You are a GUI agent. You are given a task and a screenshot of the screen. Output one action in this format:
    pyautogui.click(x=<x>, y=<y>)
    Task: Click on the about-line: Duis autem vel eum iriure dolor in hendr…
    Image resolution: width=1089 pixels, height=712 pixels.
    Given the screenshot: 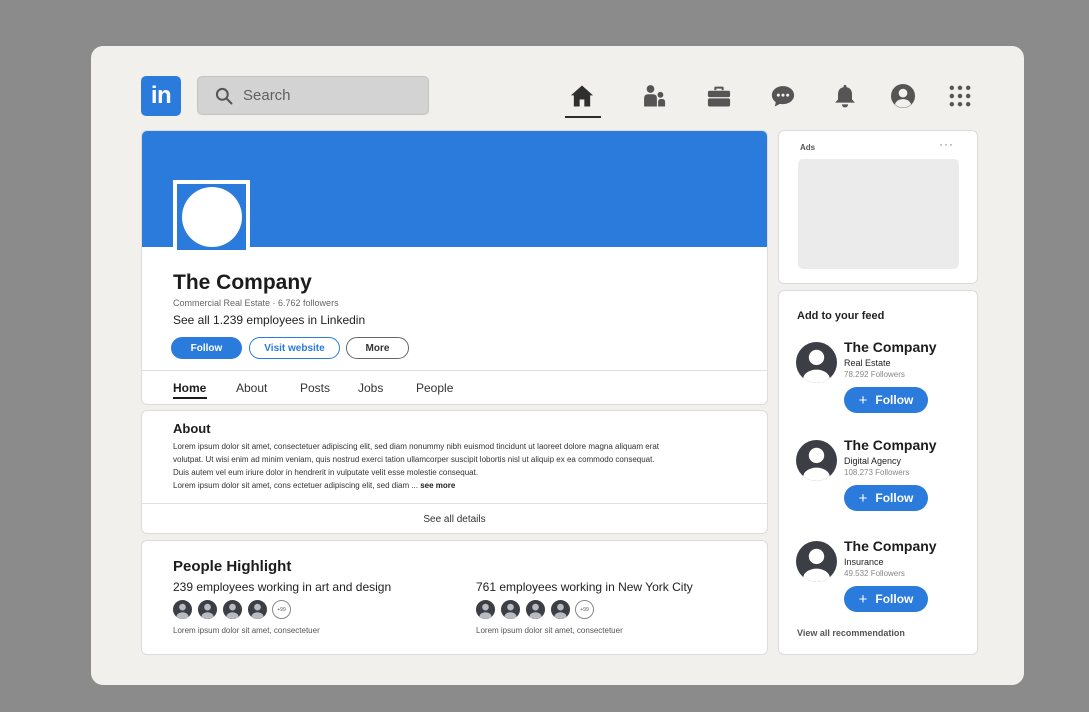 What is the action you would take?
    pyautogui.click(x=326, y=472)
    